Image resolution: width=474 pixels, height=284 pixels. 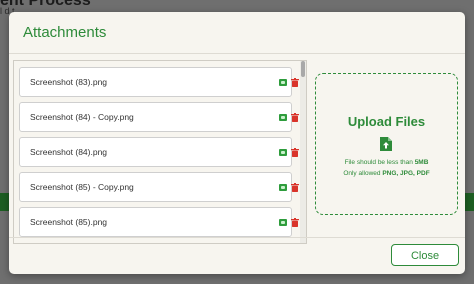 What do you see at coordinates (159, 222) in the screenshot?
I see `attachment-item: Screenshot (85).png` at bounding box center [159, 222].